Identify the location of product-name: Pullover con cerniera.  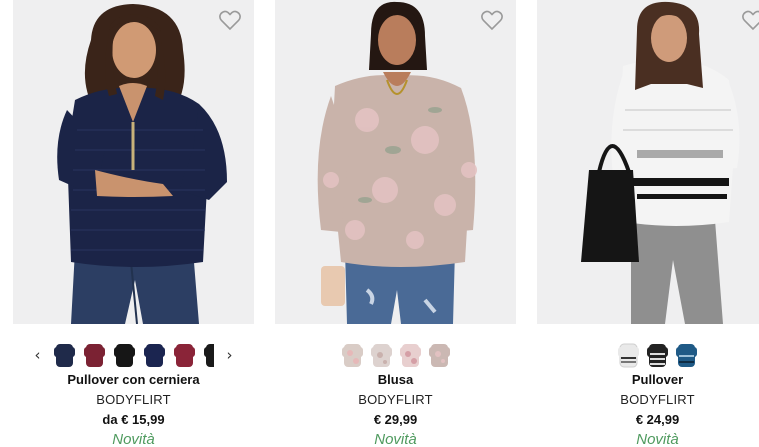
(133, 379).